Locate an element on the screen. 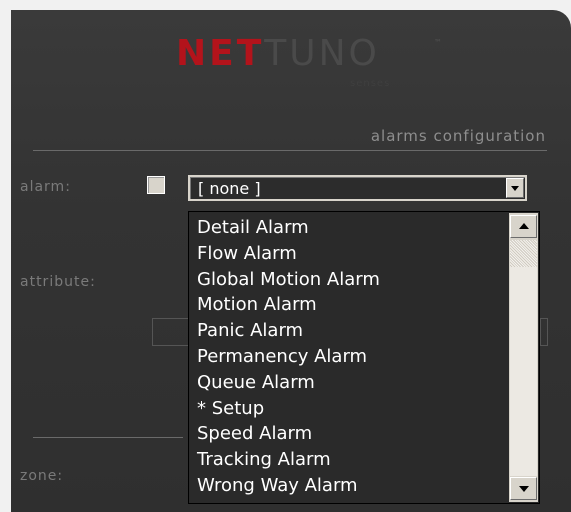 The image size is (571, 512). scrollbar-track is located at coordinates (523, 358).